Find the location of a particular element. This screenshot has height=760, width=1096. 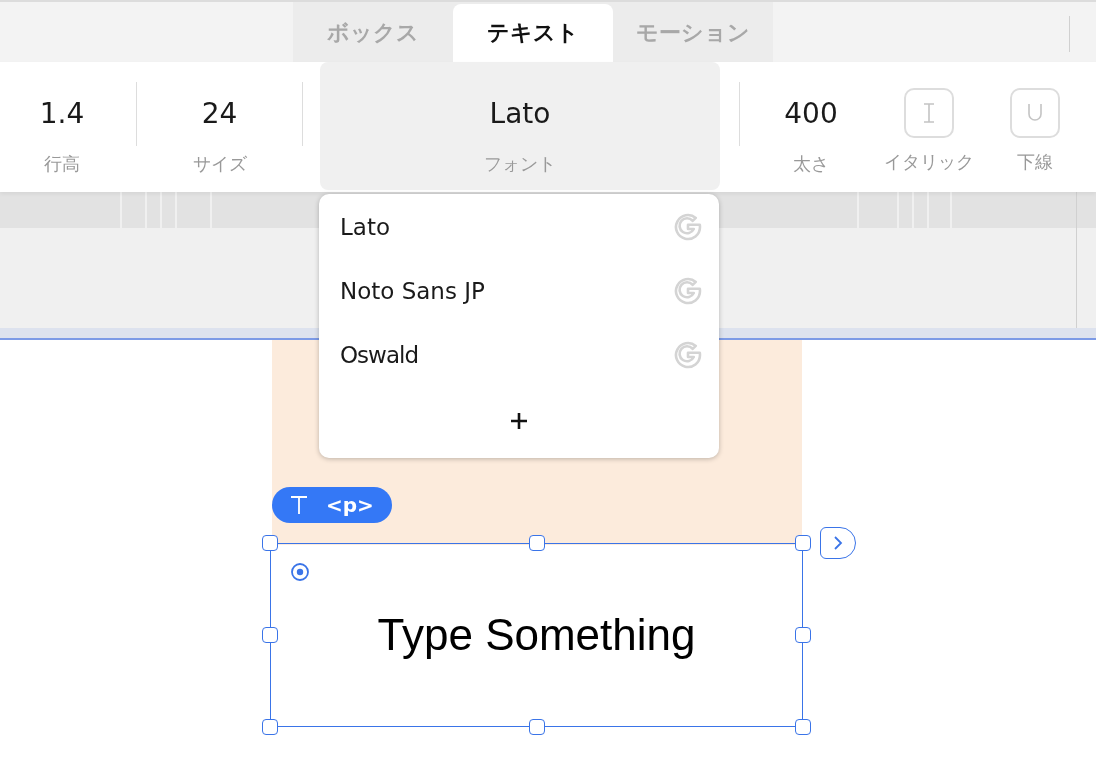

font-field: Lato フォント is located at coordinates (520, 126).